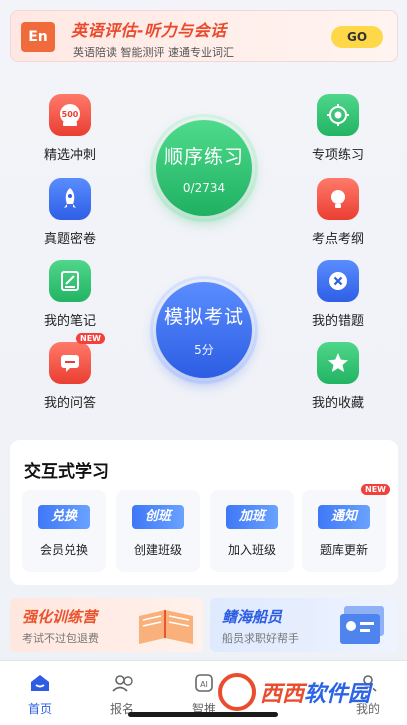 The width and height of the screenshot is (407, 725). What do you see at coordinates (357, 37) in the screenshot?
I see `go-button: GO` at bounding box center [357, 37].